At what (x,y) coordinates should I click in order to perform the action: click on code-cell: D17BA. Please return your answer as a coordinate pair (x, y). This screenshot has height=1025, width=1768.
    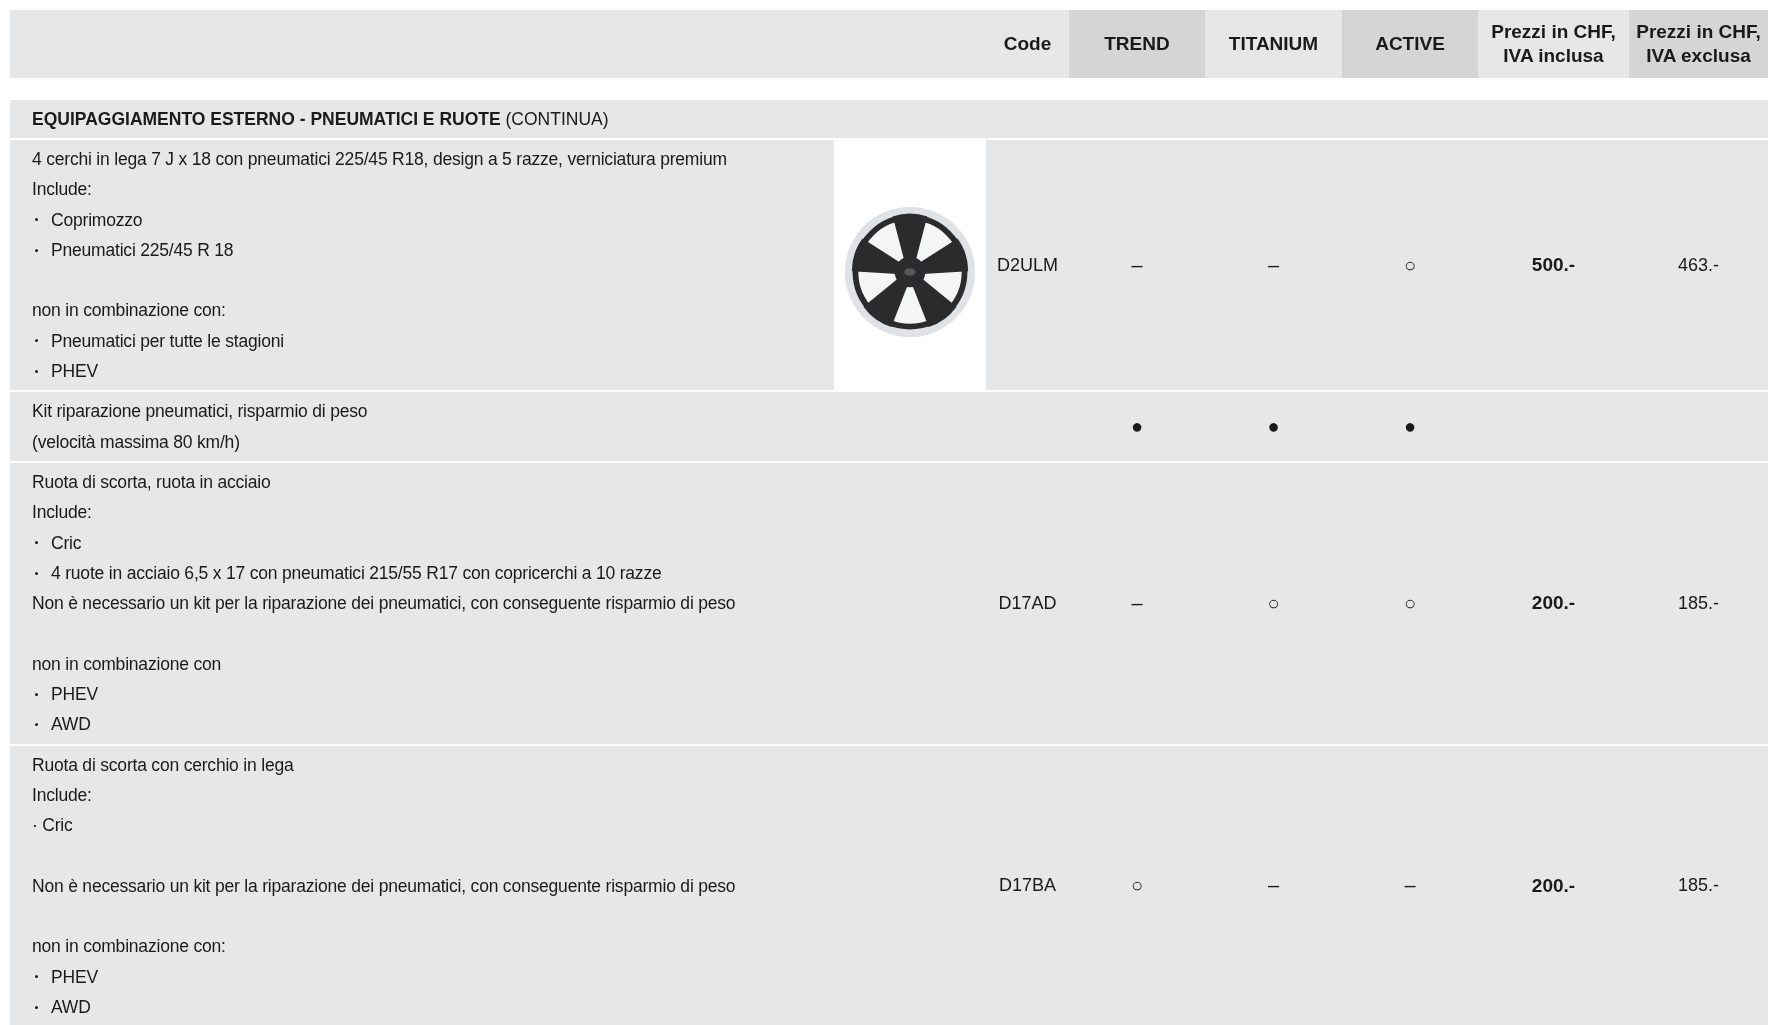
    Looking at the image, I should click on (1027, 885).